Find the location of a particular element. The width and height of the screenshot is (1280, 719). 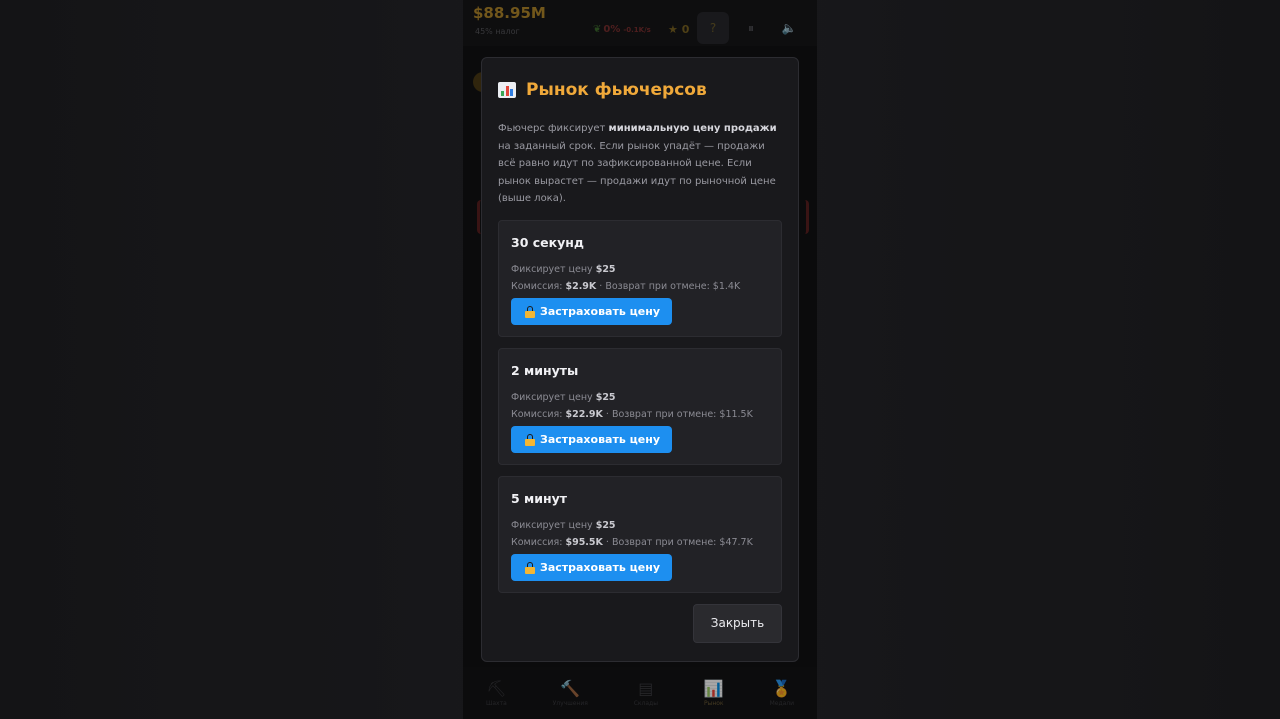

plan-name: 2 минуты is located at coordinates (545, 370).